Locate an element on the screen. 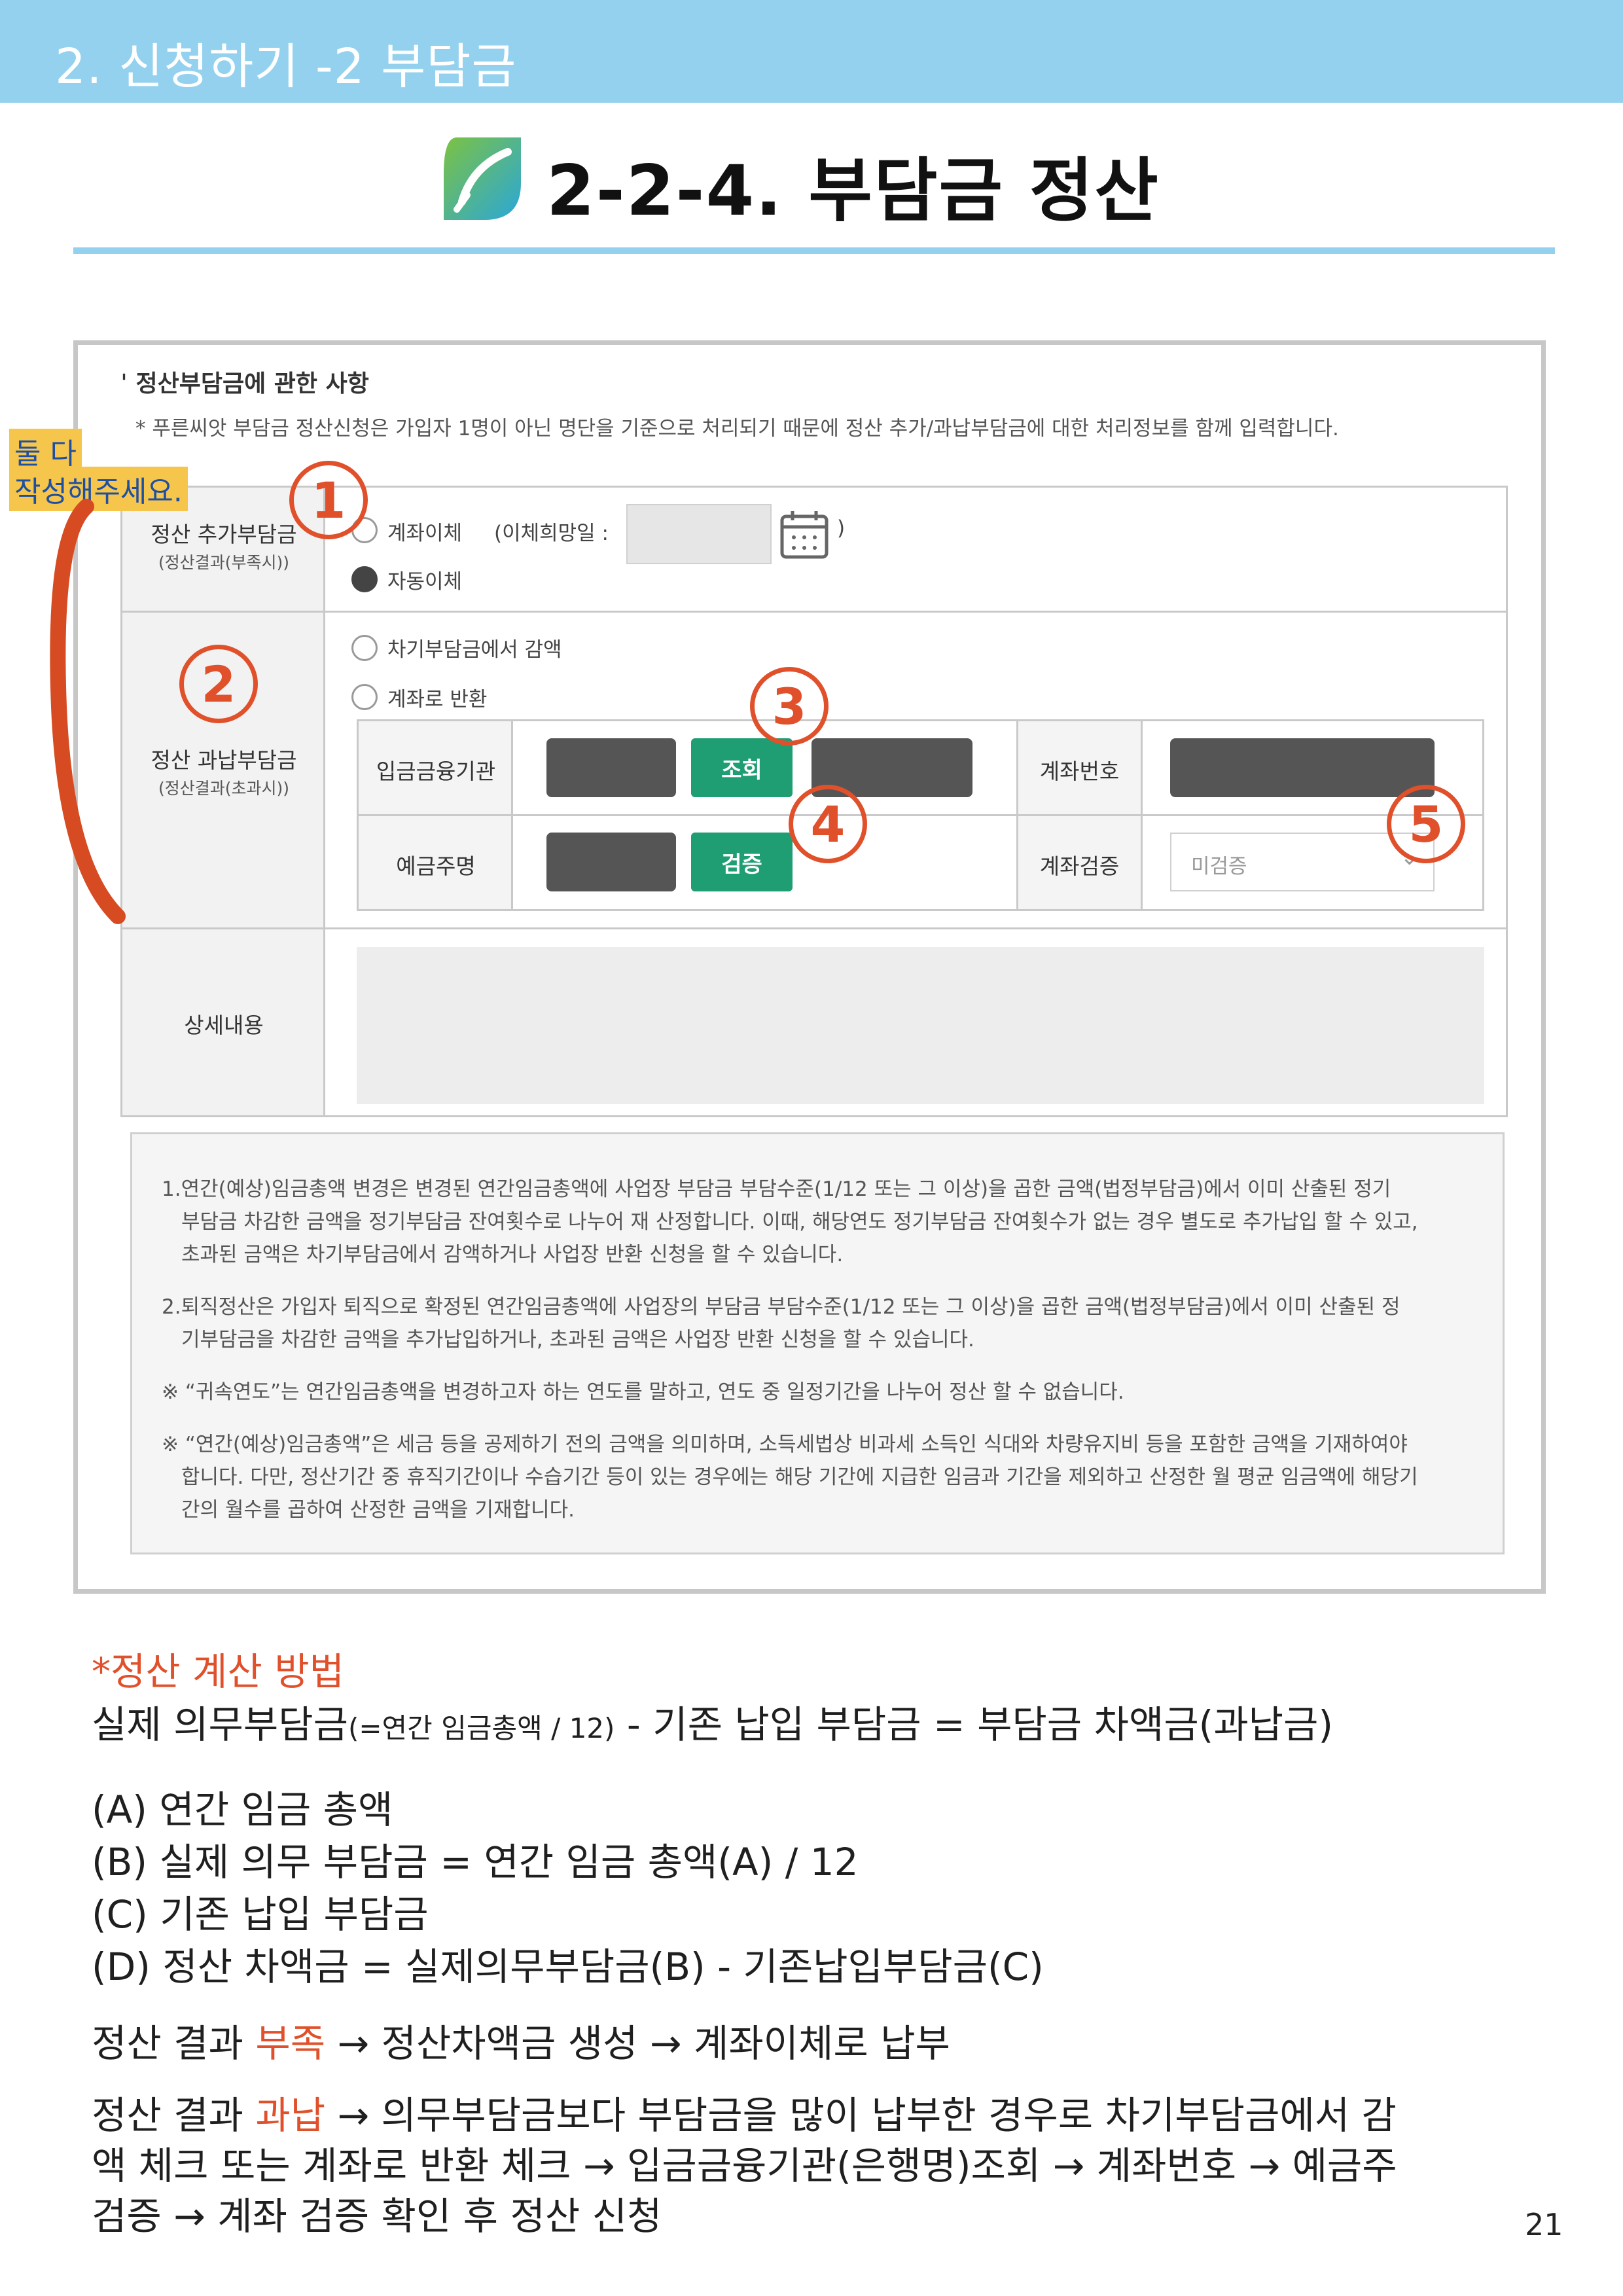 The image size is (1623, 2296). method-heading: *정산 계산 방법 is located at coordinates (218, 1672).